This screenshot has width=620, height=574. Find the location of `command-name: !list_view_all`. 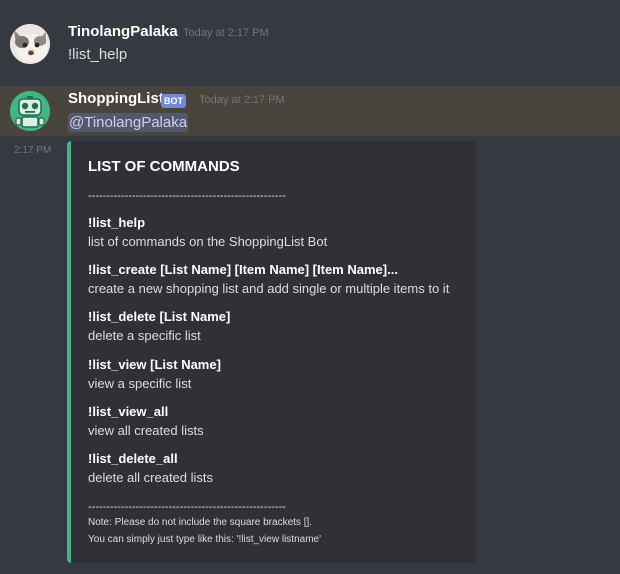

command-name: !list_view_all is located at coordinates (128, 411).